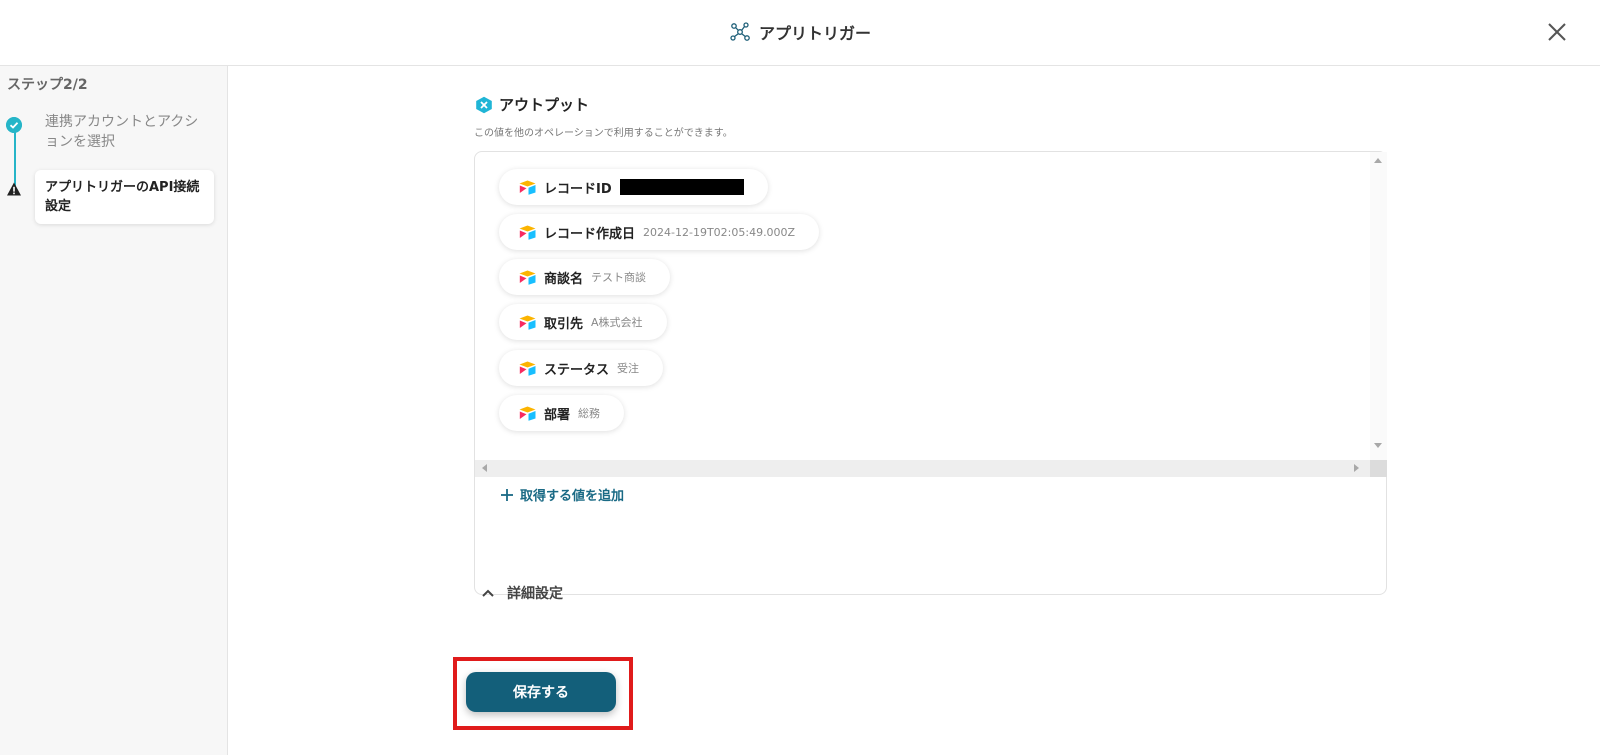 The image size is (1600, 755). Describe the element at coordinates (603, 133) in the screenshot. I see `output-description: この値を他のオペレーションで利用することができます。` at that location.